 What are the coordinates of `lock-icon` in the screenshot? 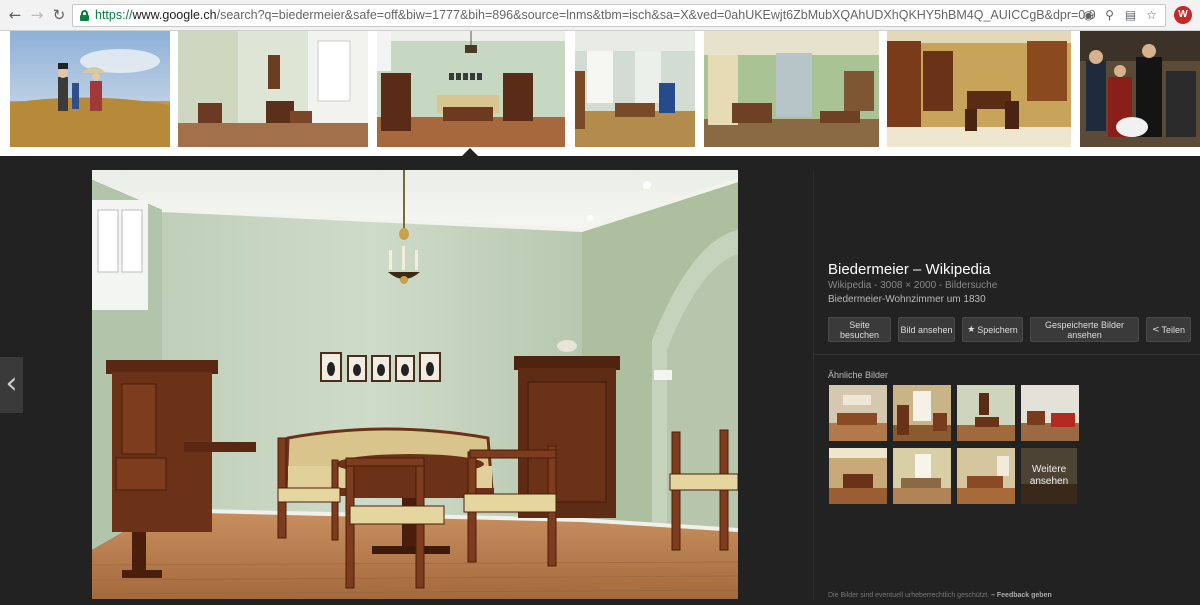 It's located at (84, 15).